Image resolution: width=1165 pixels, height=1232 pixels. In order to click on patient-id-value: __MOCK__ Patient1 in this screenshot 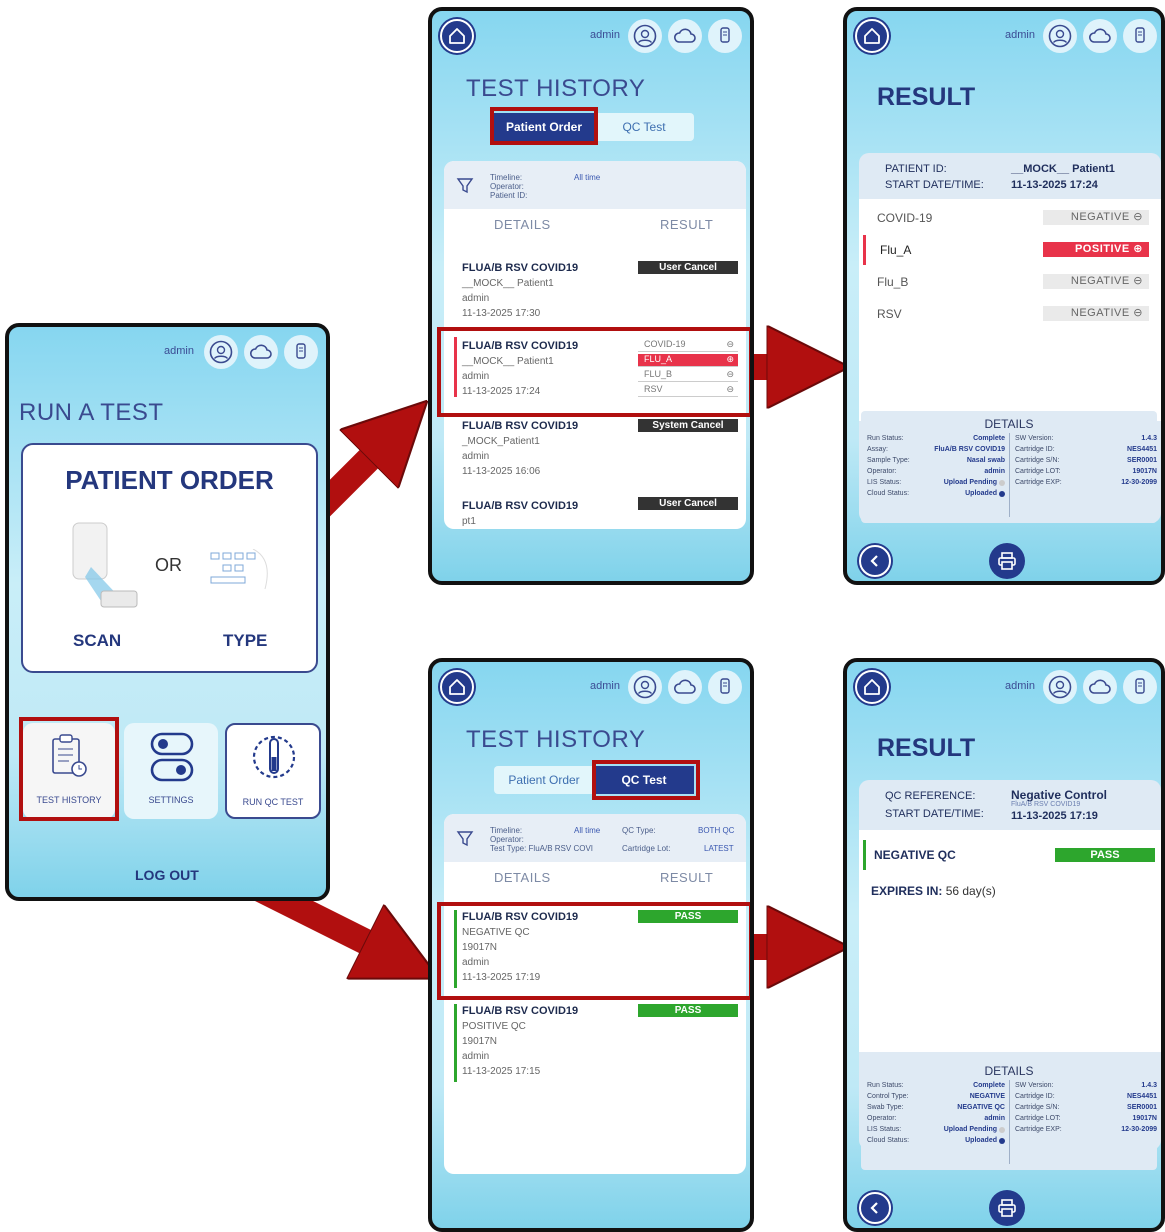, I will do `click(1063, 169)`.